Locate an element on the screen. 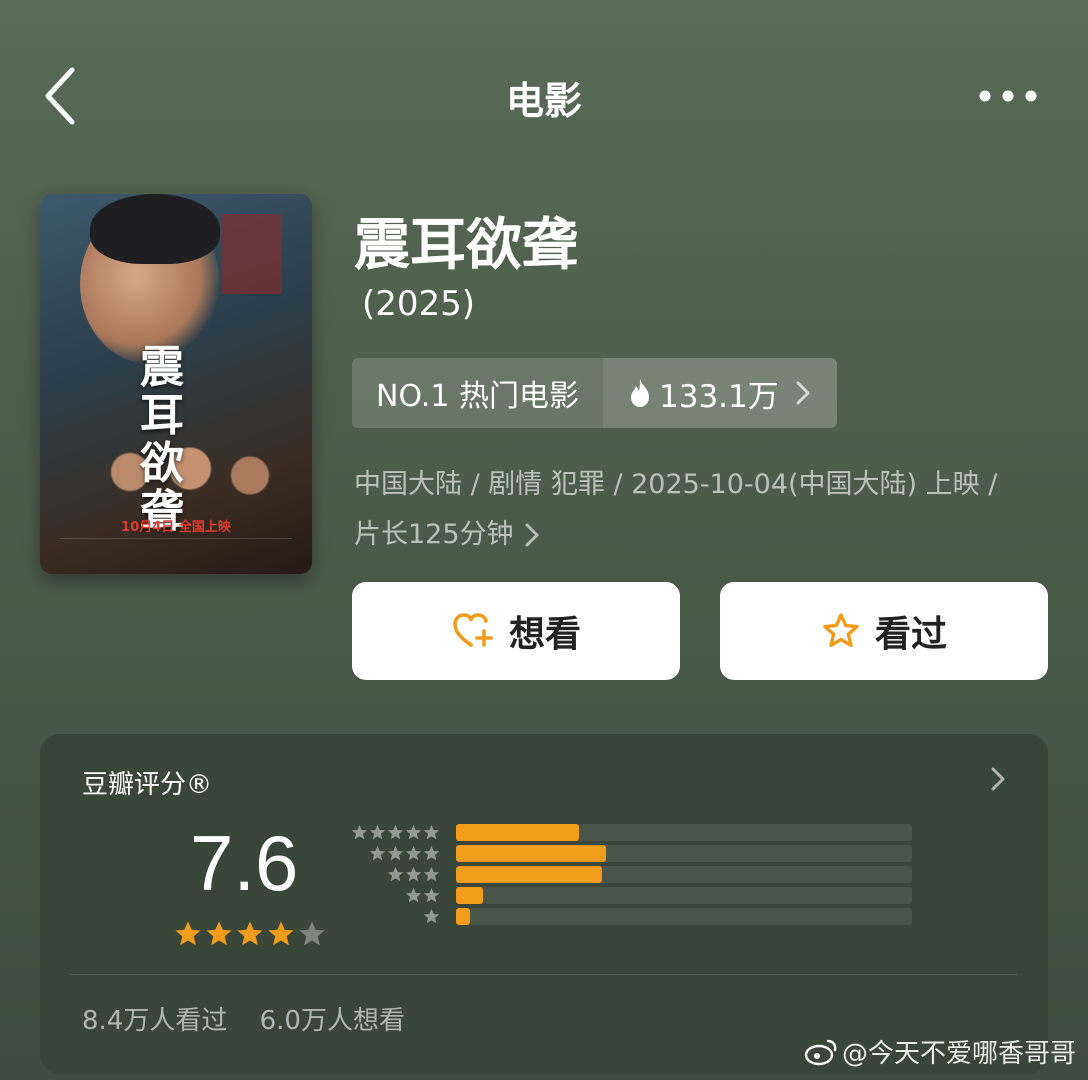 The width and height of the screenshot is (1088, 1080). poster-release-date: 10月4日 全国上映 is located at coordinates (176, 527).